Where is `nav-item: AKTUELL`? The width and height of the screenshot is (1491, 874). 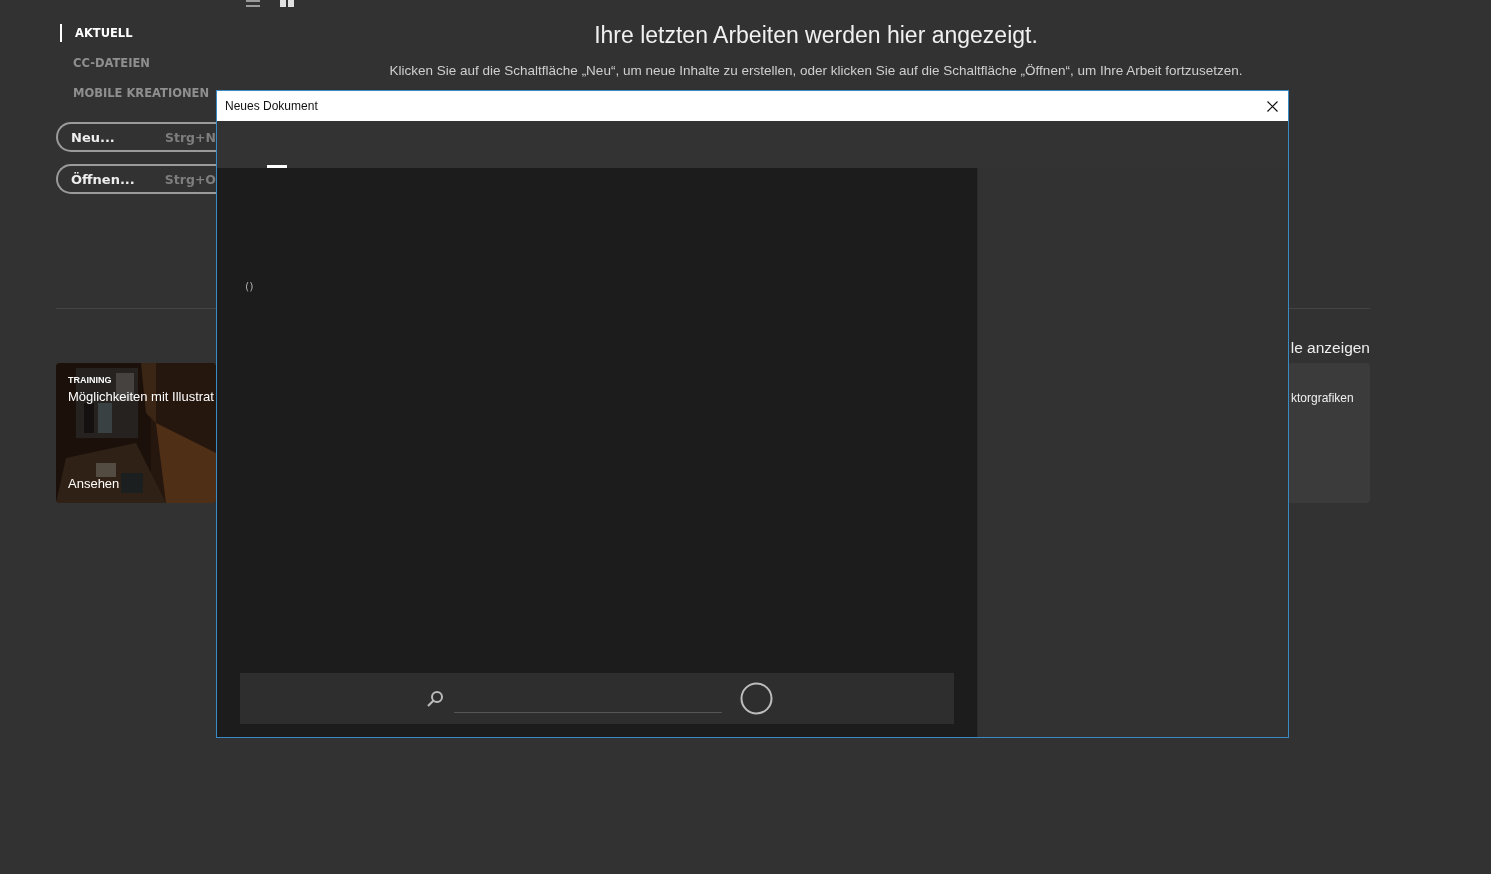 nav-item: AKTUELL is located at coordinates (96, 33).